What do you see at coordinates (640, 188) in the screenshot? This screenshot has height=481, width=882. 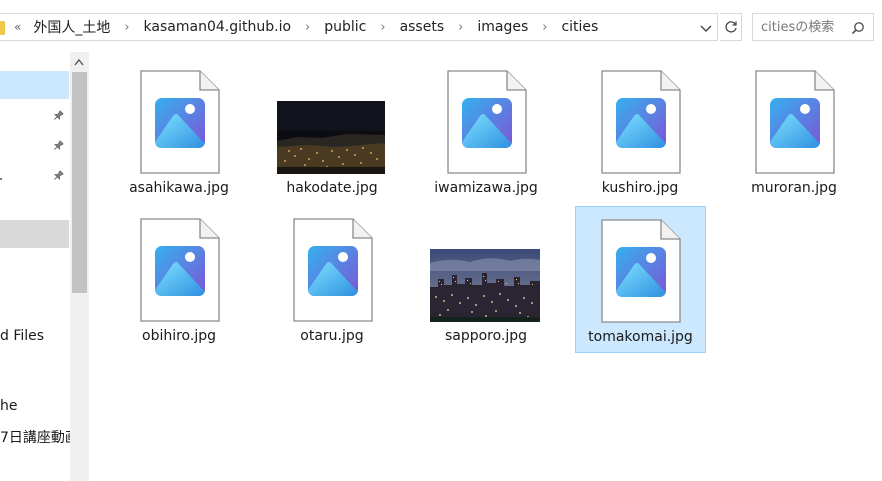 I see `file-name: kushiro.jpg` at bounding box center [640, 188].